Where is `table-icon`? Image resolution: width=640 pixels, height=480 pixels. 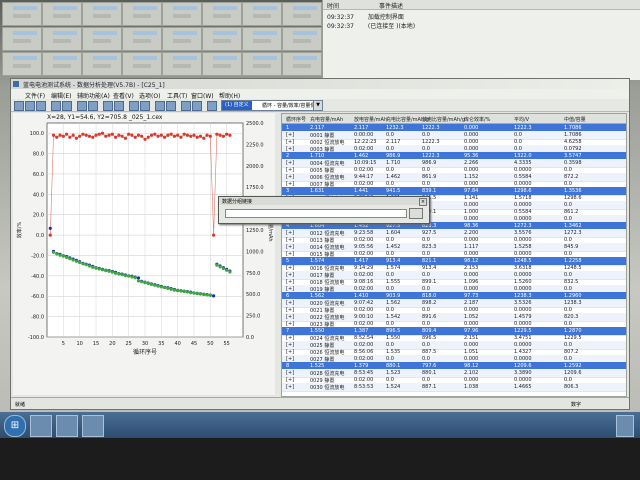
table-icon is located at coordinates (160, 106).